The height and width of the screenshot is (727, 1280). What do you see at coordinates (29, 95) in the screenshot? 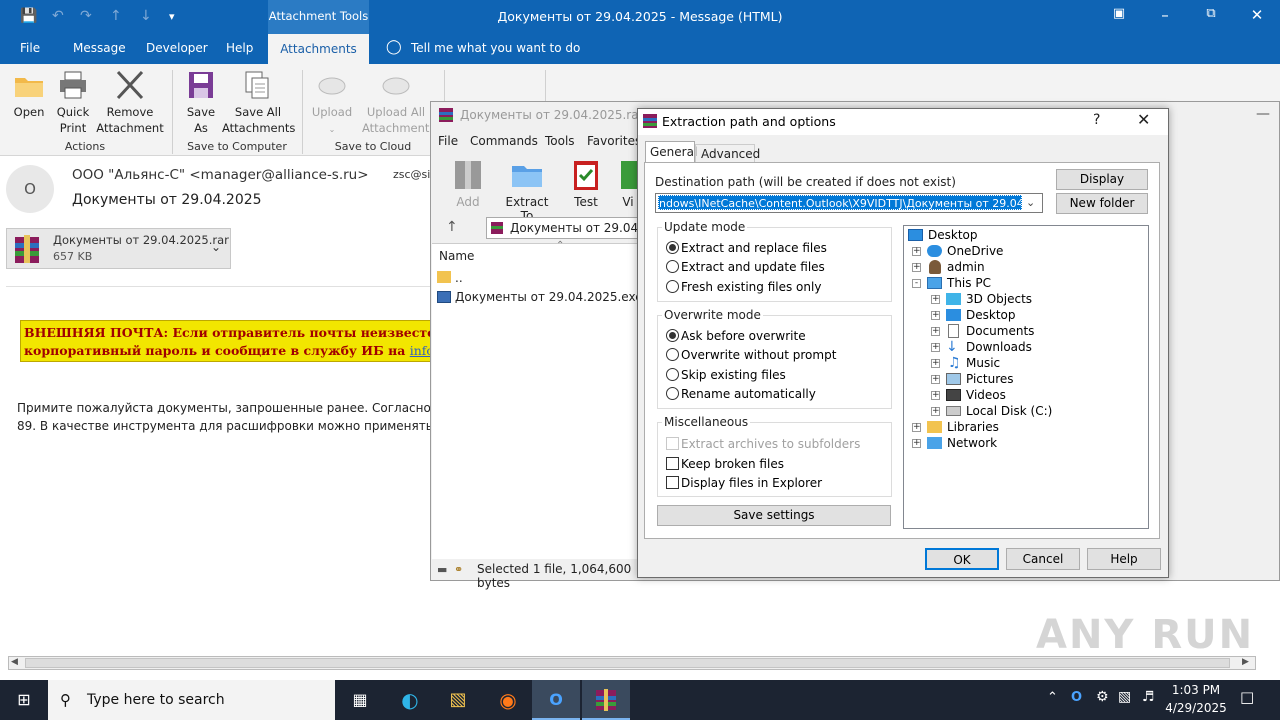
I see `open-button: Open` at bounding box center [29, 95].